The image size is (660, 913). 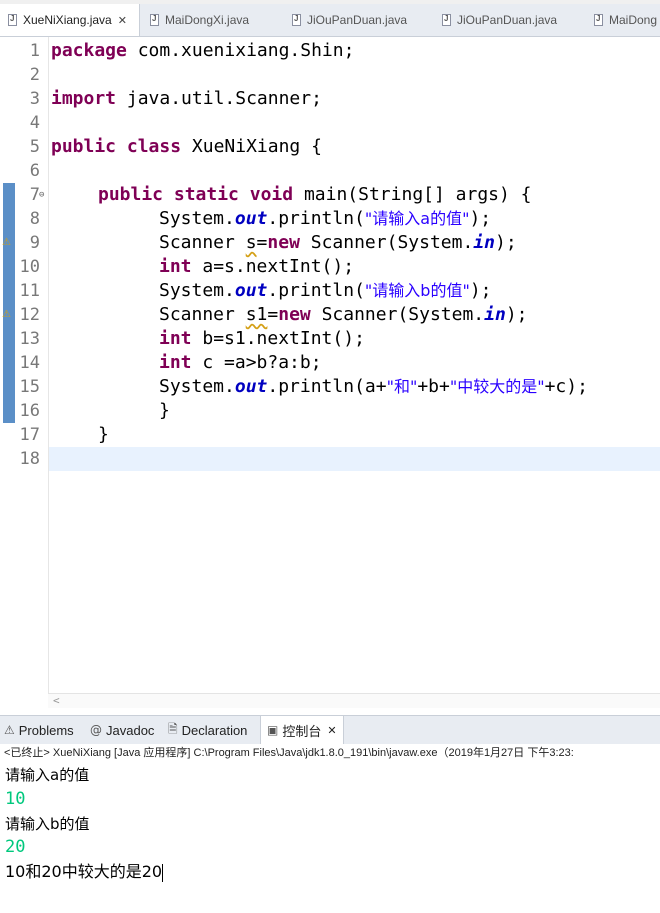 What do you see at coordinates (302, 730) in the screenshot?
I see `tab-console: ▣ 控制台 ✕` at bounding box center [302, 730].